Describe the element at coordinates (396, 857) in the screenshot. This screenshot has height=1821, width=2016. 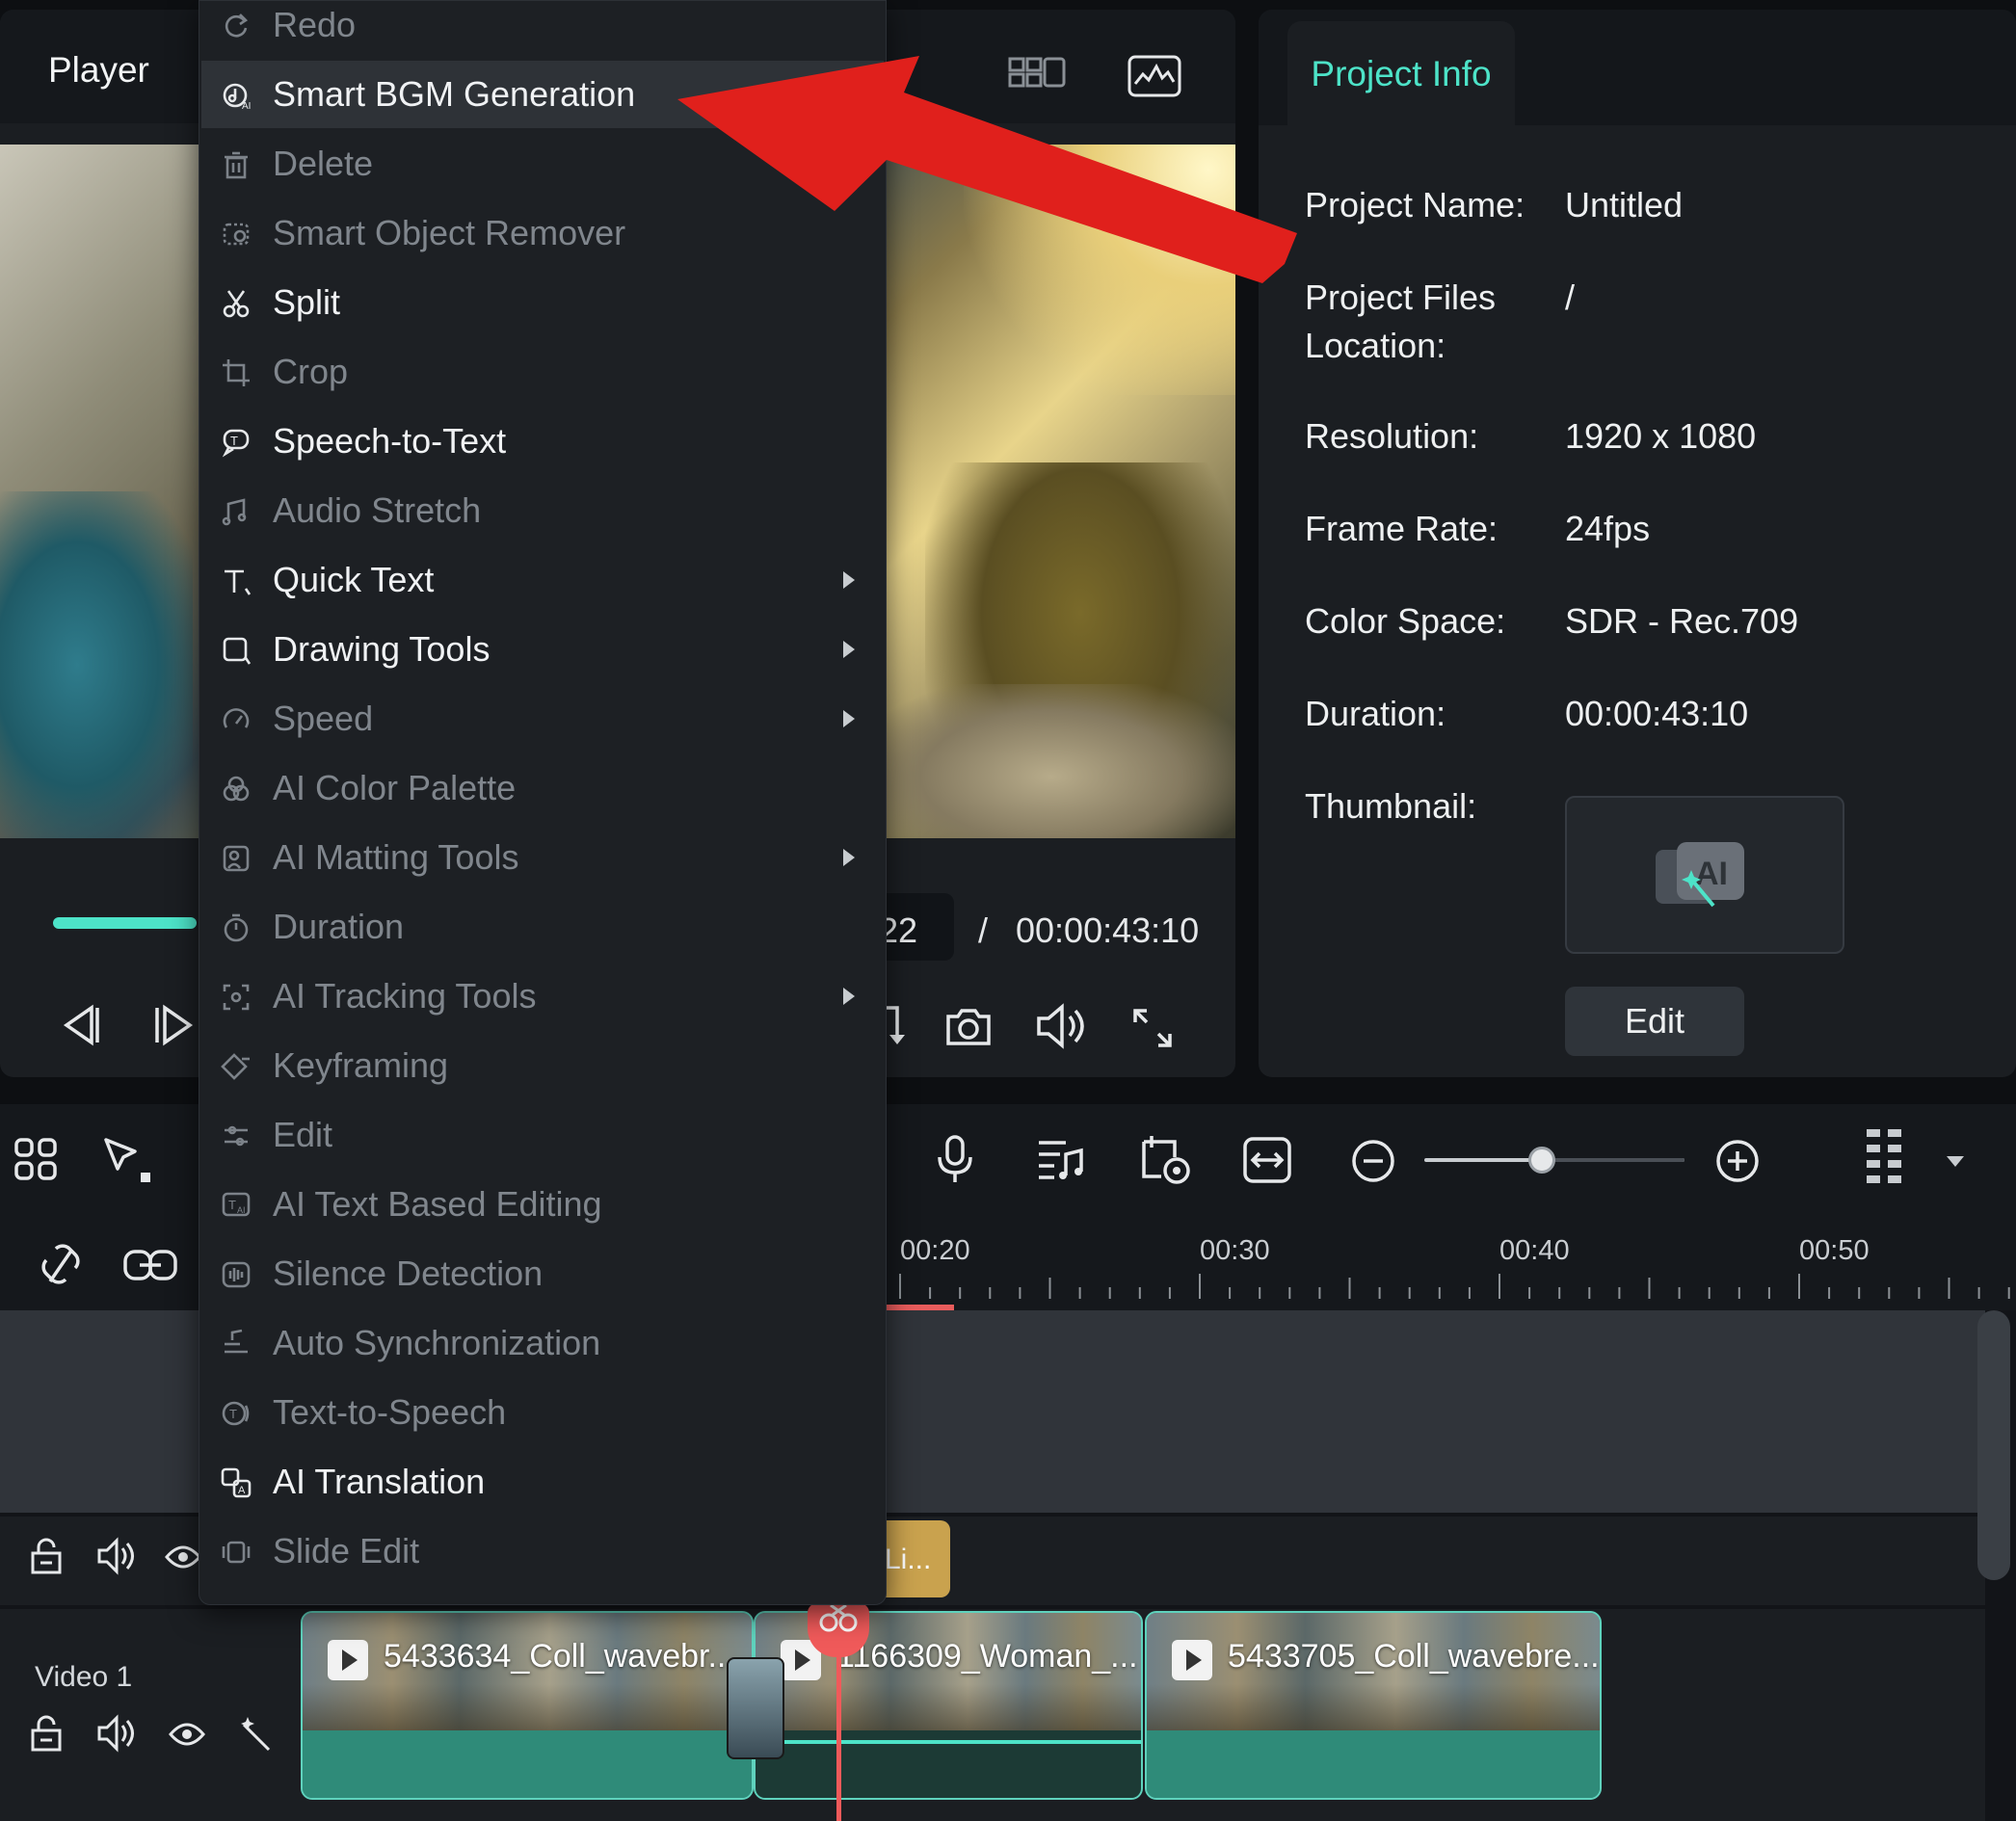
I see `menu-item-label: AI Matting Tools` at that location.